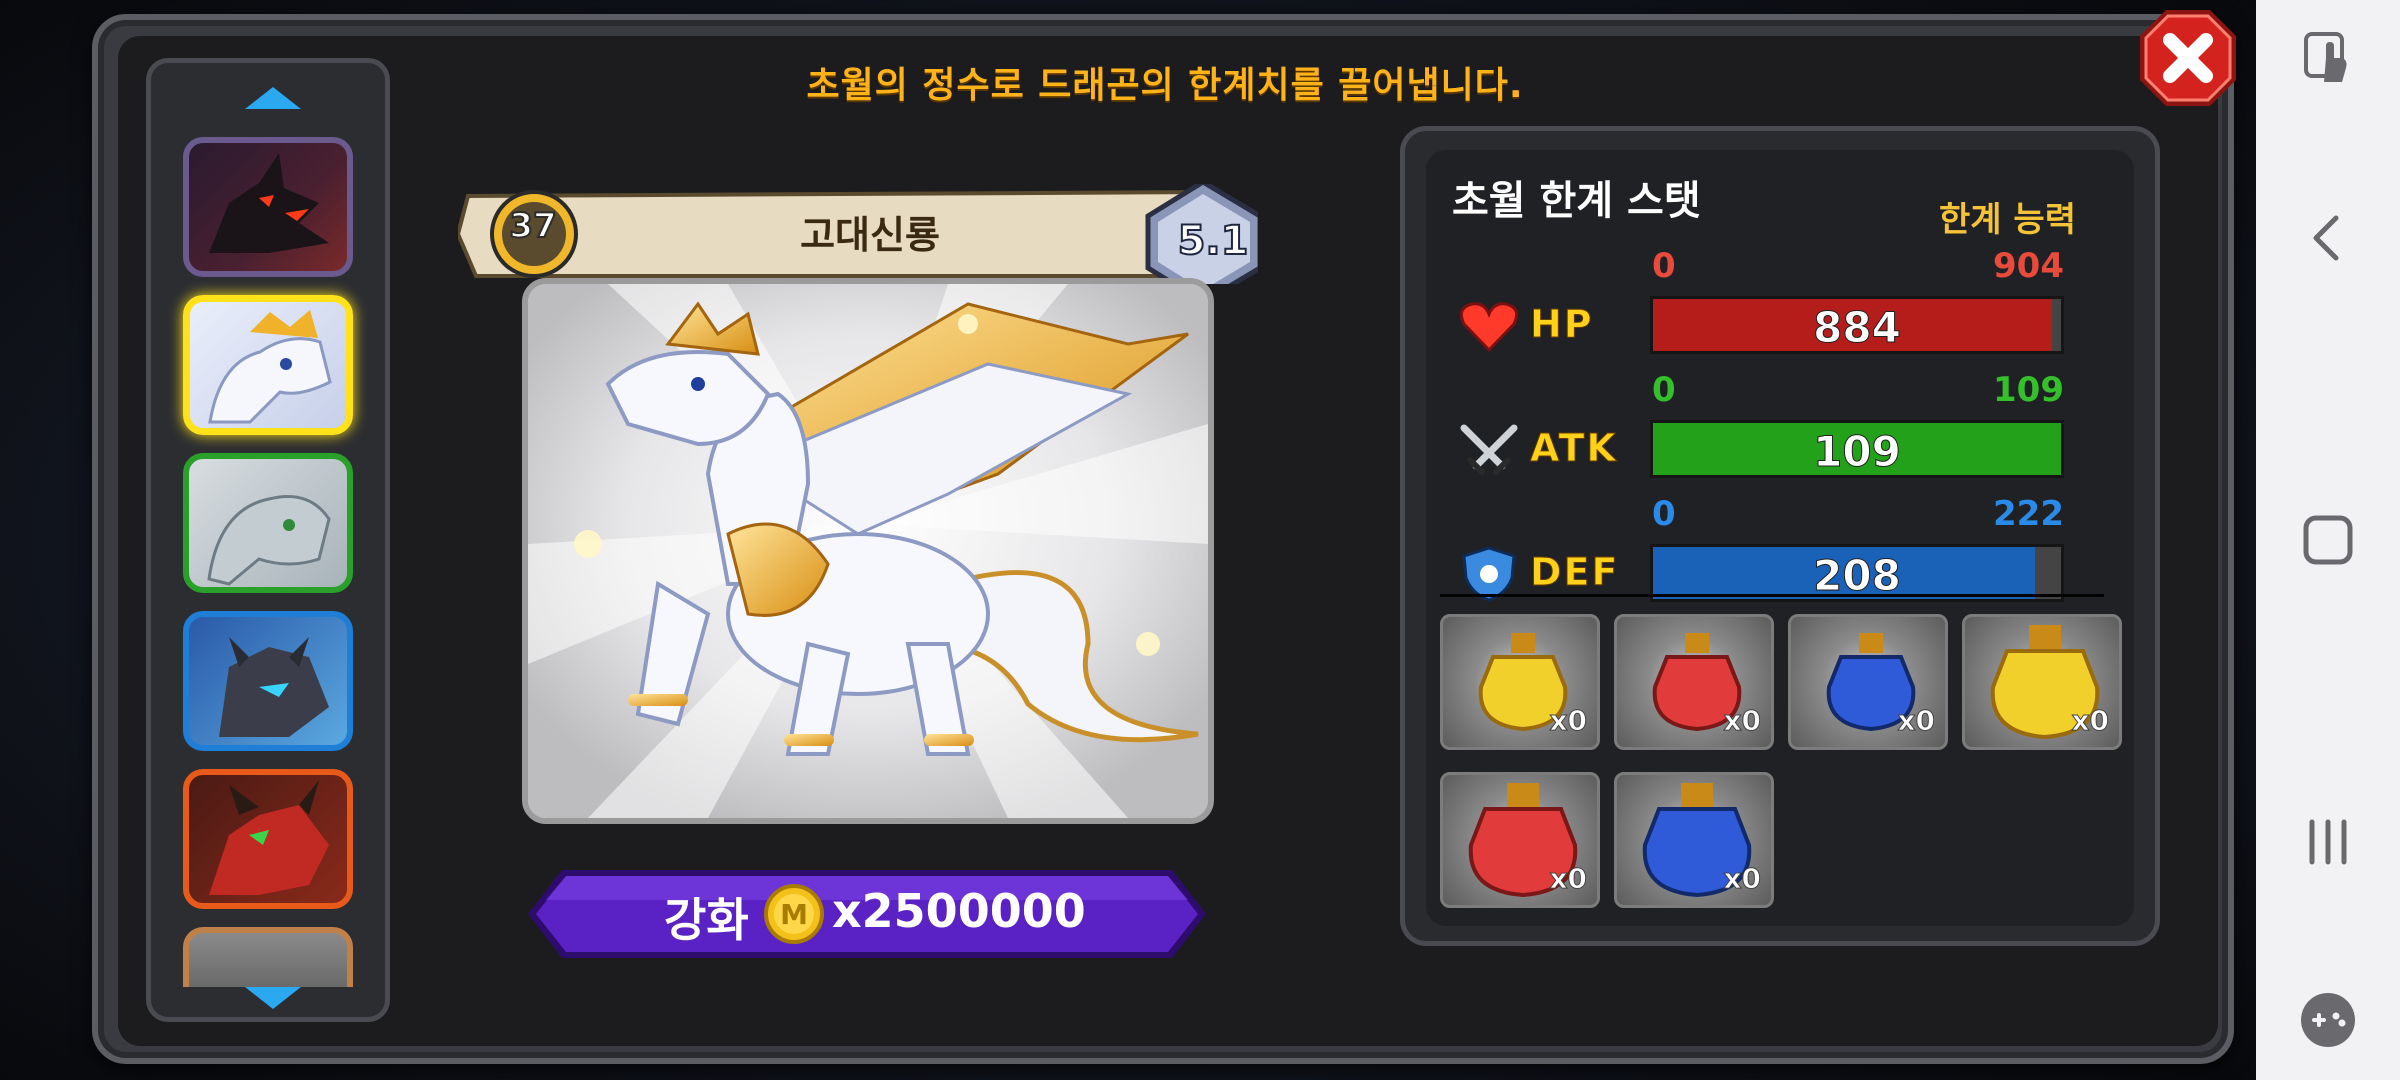 The height and width of the screenshot is (1080, 2400). I want to click on close-button, so click(2188, 58).